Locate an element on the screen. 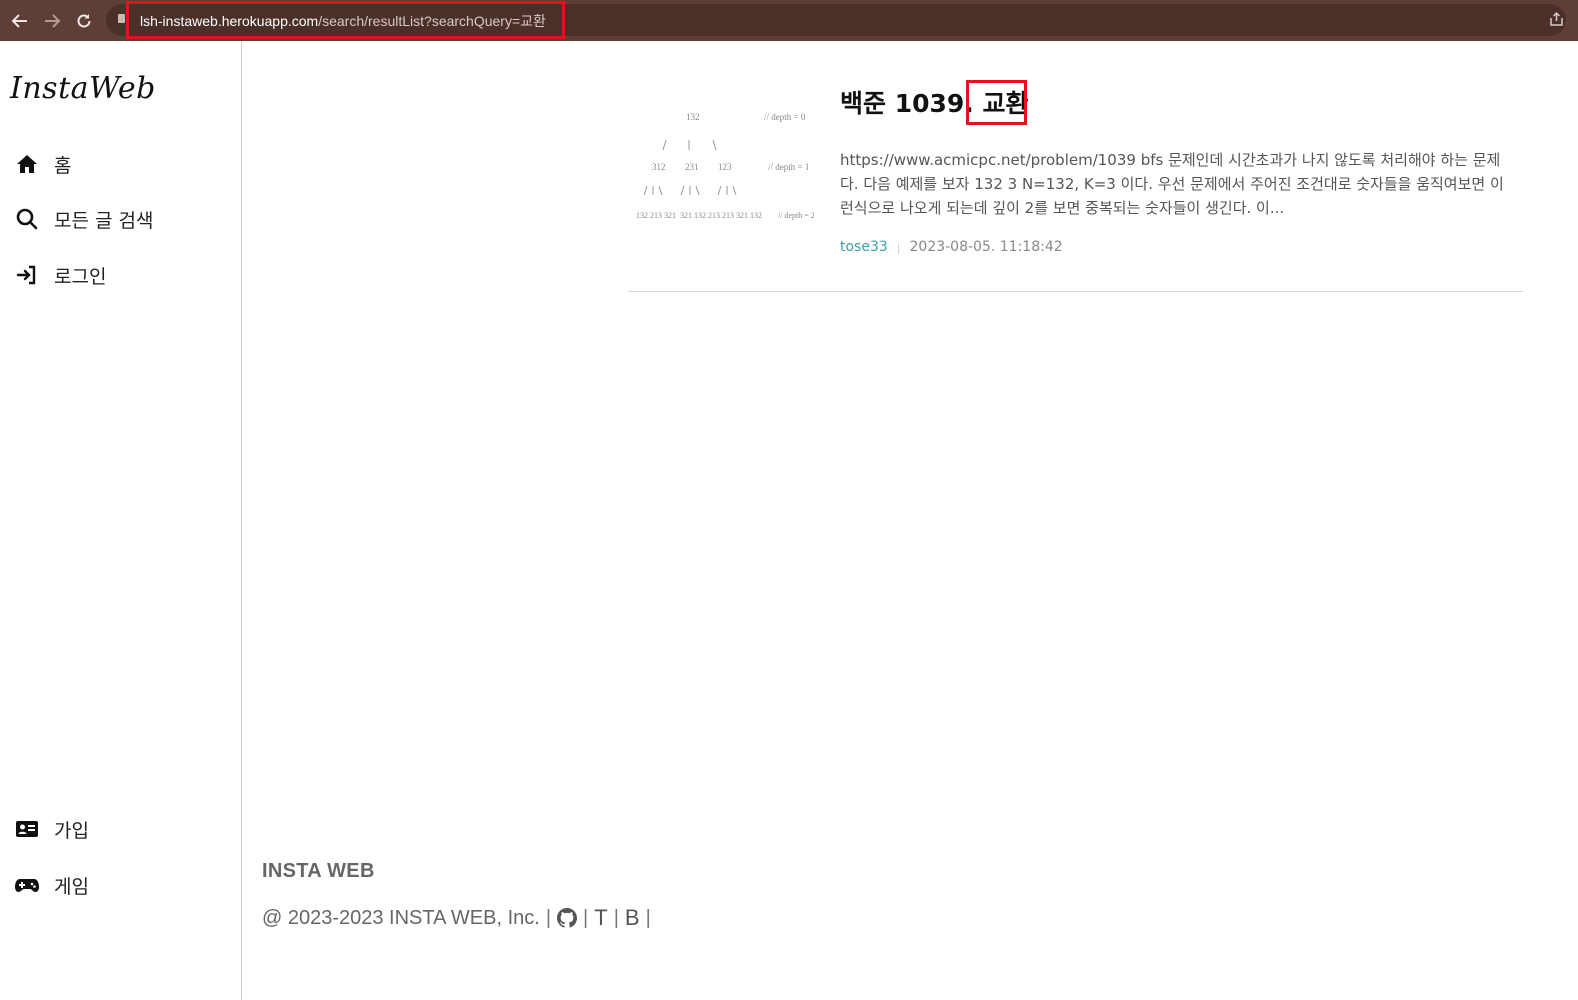  sidebar-item-home: 홈 is located at coordinates (42, 164).